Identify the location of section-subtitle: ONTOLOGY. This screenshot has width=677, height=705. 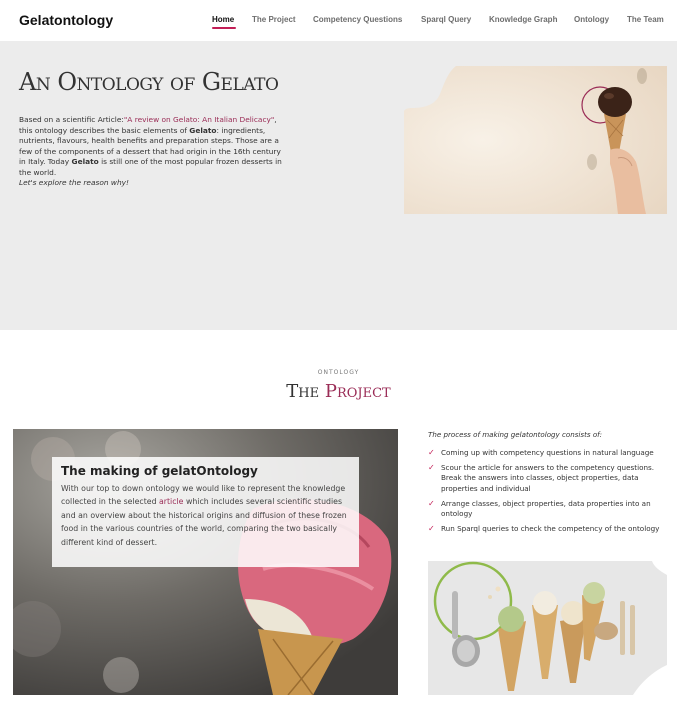
(338, 372).